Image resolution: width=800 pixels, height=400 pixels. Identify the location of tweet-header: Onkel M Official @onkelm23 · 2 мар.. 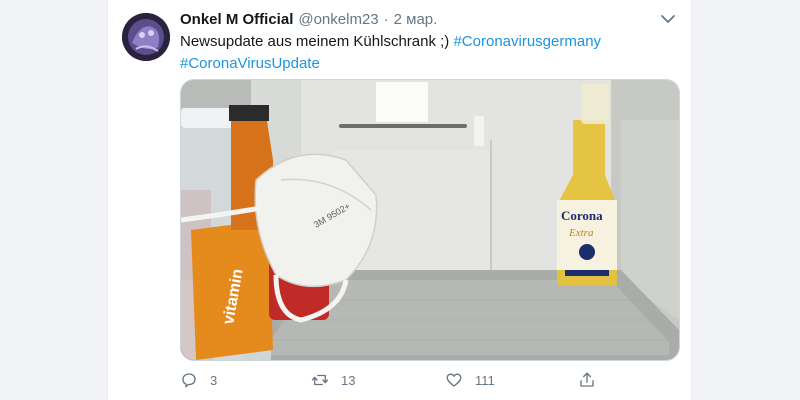
(308, 19).